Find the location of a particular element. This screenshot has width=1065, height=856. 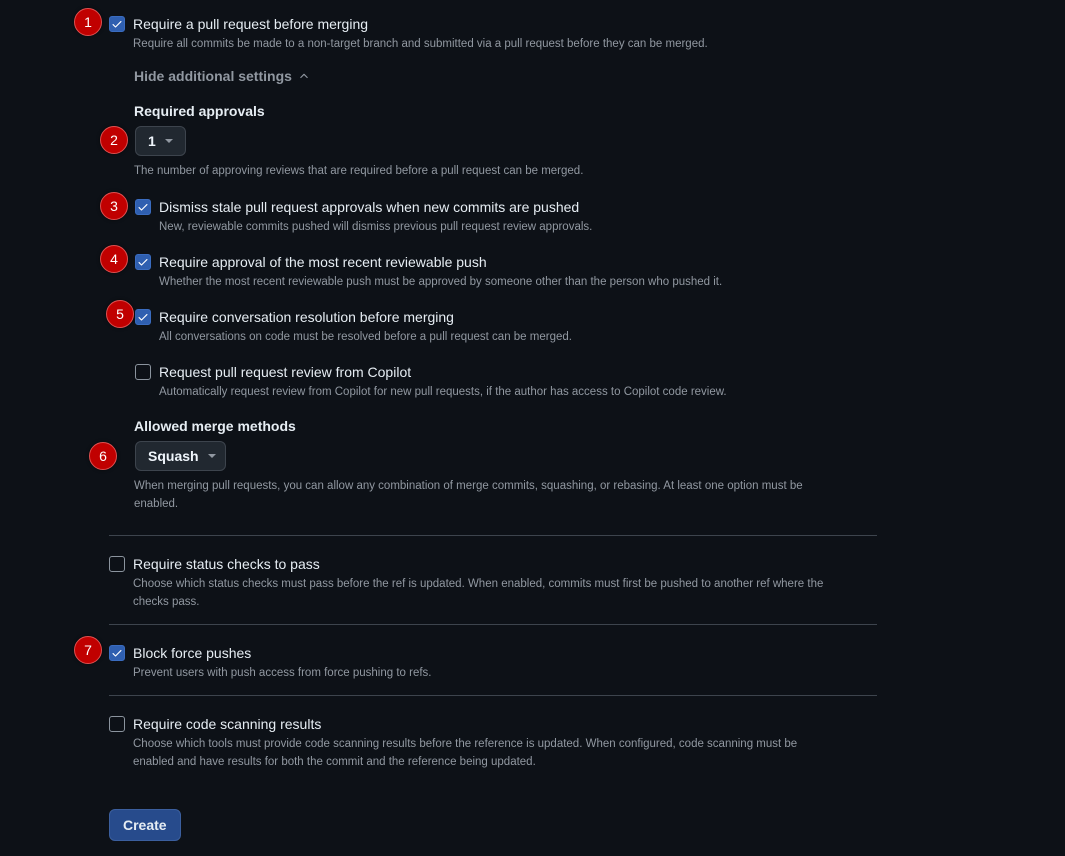

hide-additional-settings-button: Hide additional settings is located at coordinates (222, 76).